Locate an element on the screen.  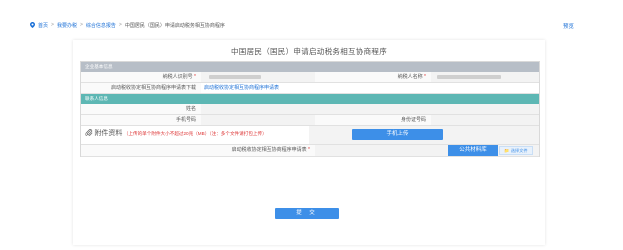
location-pin-icon is located at coordinates (32, 25).